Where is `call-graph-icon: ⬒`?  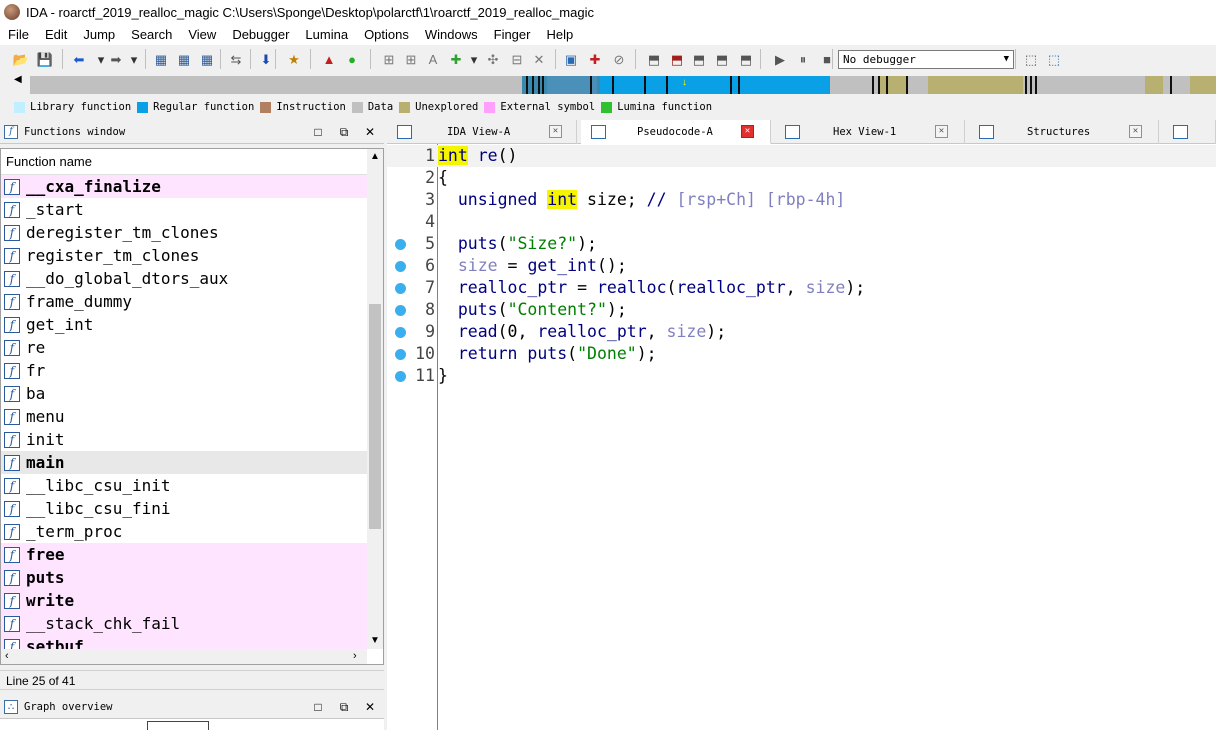 call-graph-icon: ⬒ is located at coordinates (677, 59).